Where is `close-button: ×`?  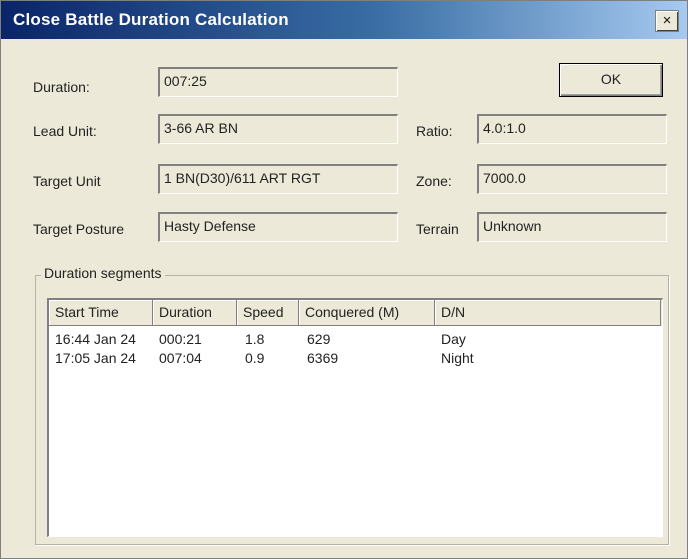
close-button: × is located at coordinates (667, 21).